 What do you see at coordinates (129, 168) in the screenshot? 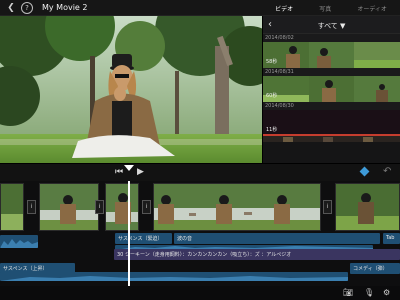
I see `playhead-marker` at bounding box center [129, 168].